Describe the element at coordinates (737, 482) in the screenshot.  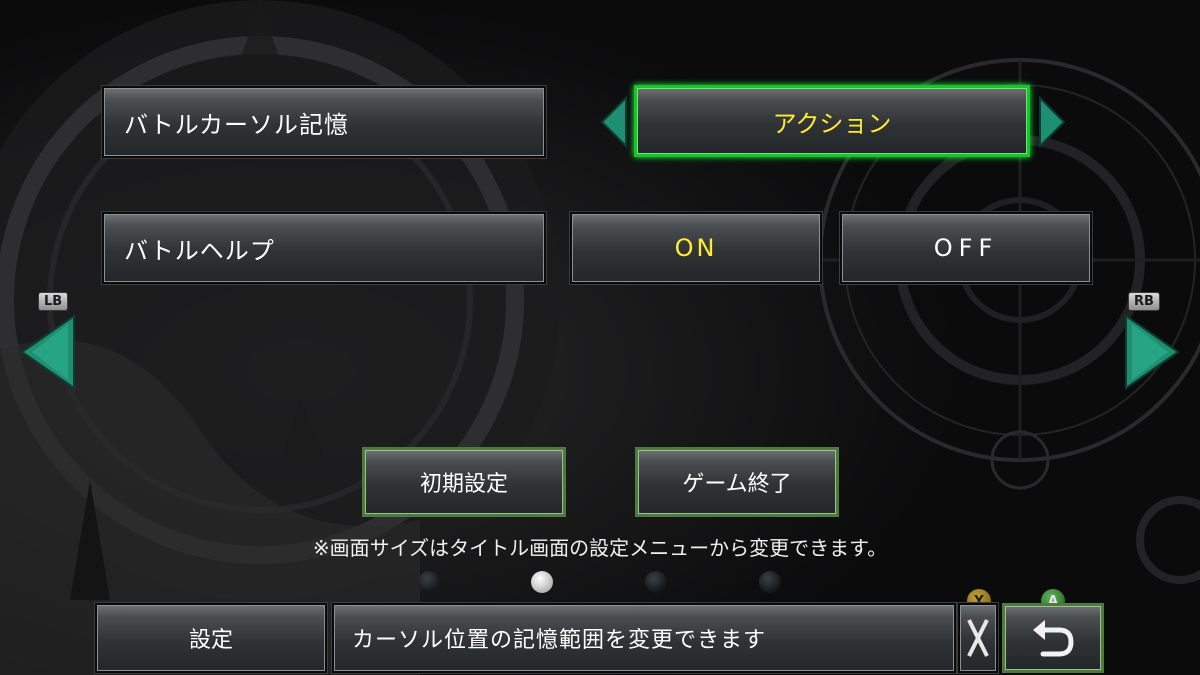
I see `quit-game-button: ゲーム終了` at that location.